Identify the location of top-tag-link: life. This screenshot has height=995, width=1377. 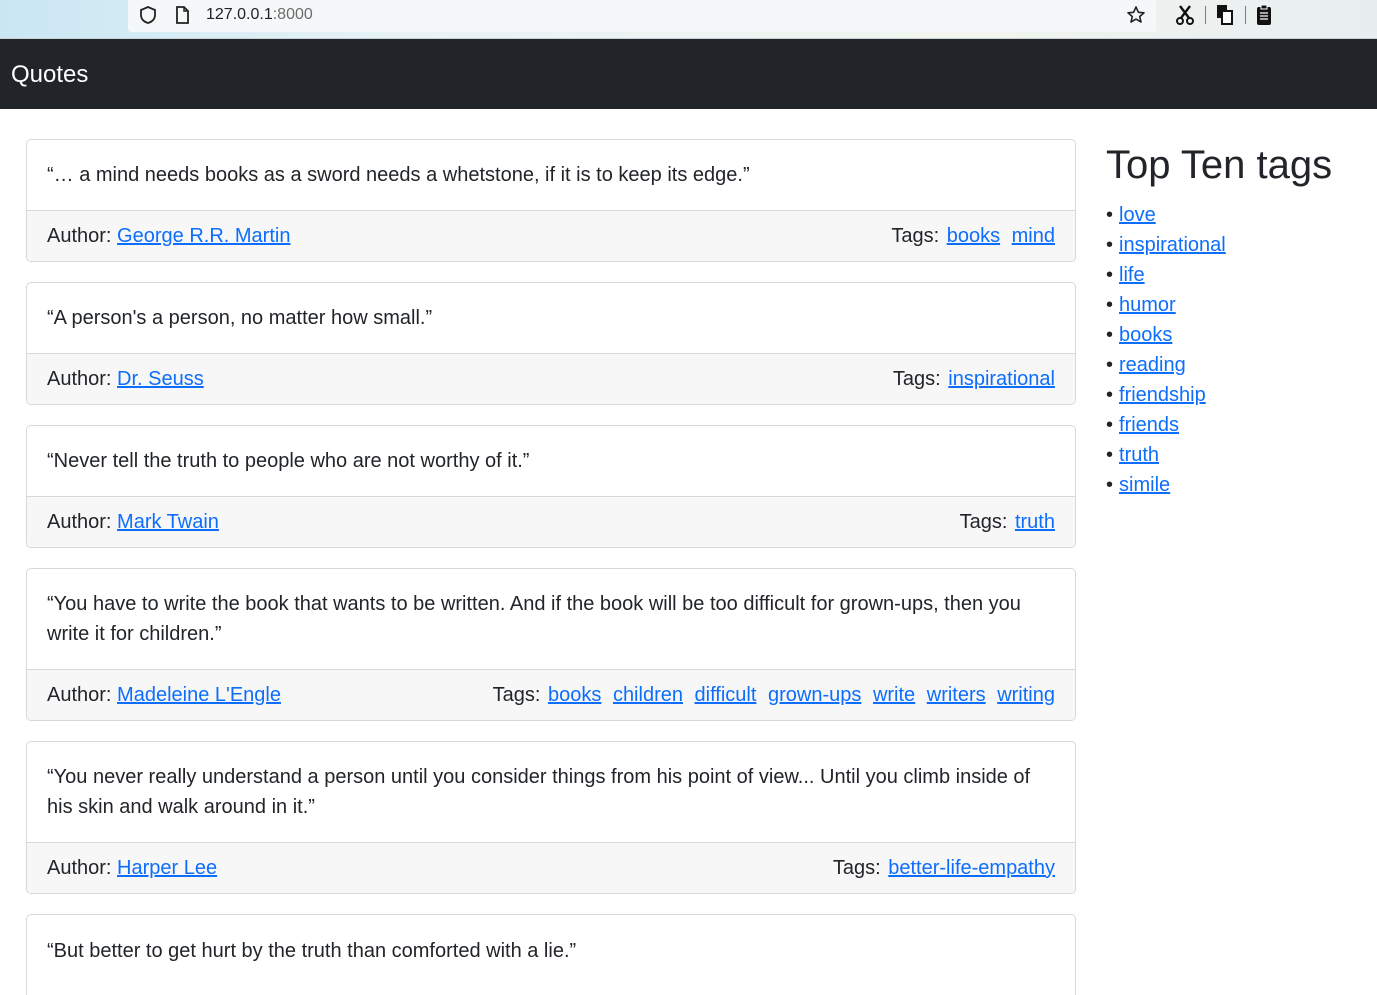
(1132, 275).